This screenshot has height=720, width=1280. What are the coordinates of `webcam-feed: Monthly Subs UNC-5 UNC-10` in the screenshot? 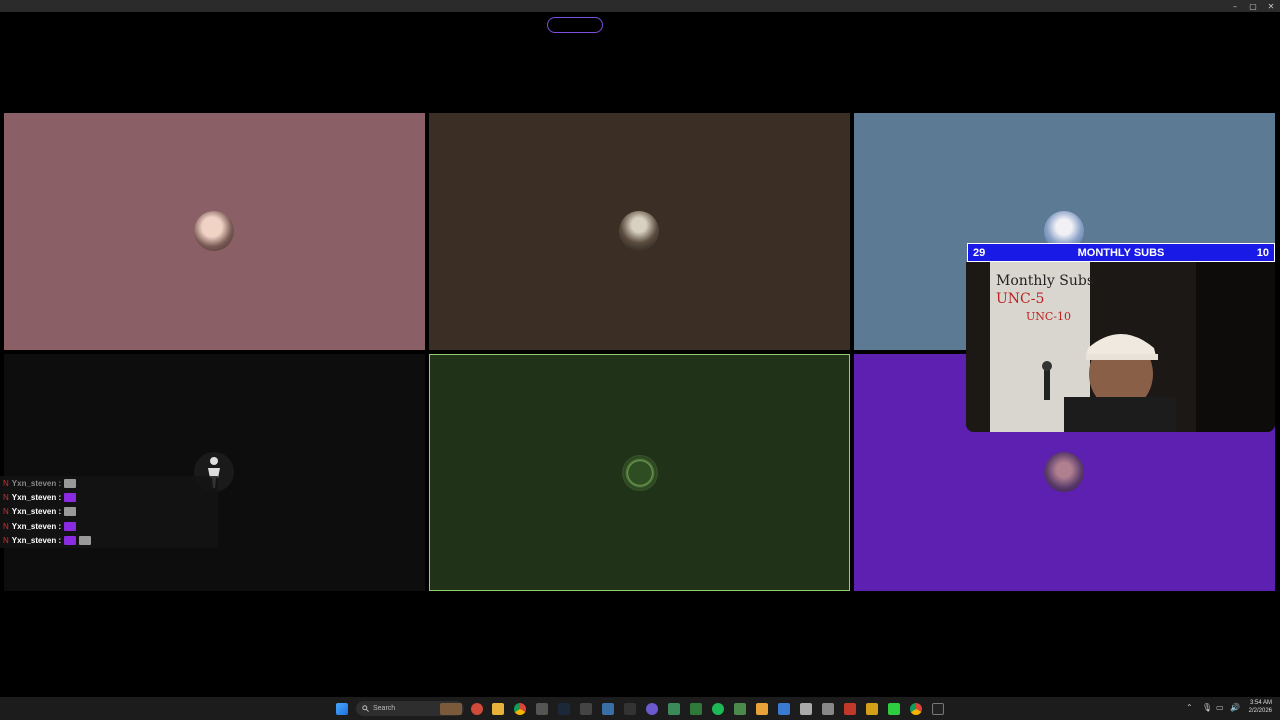 It's located at (1120, 347).